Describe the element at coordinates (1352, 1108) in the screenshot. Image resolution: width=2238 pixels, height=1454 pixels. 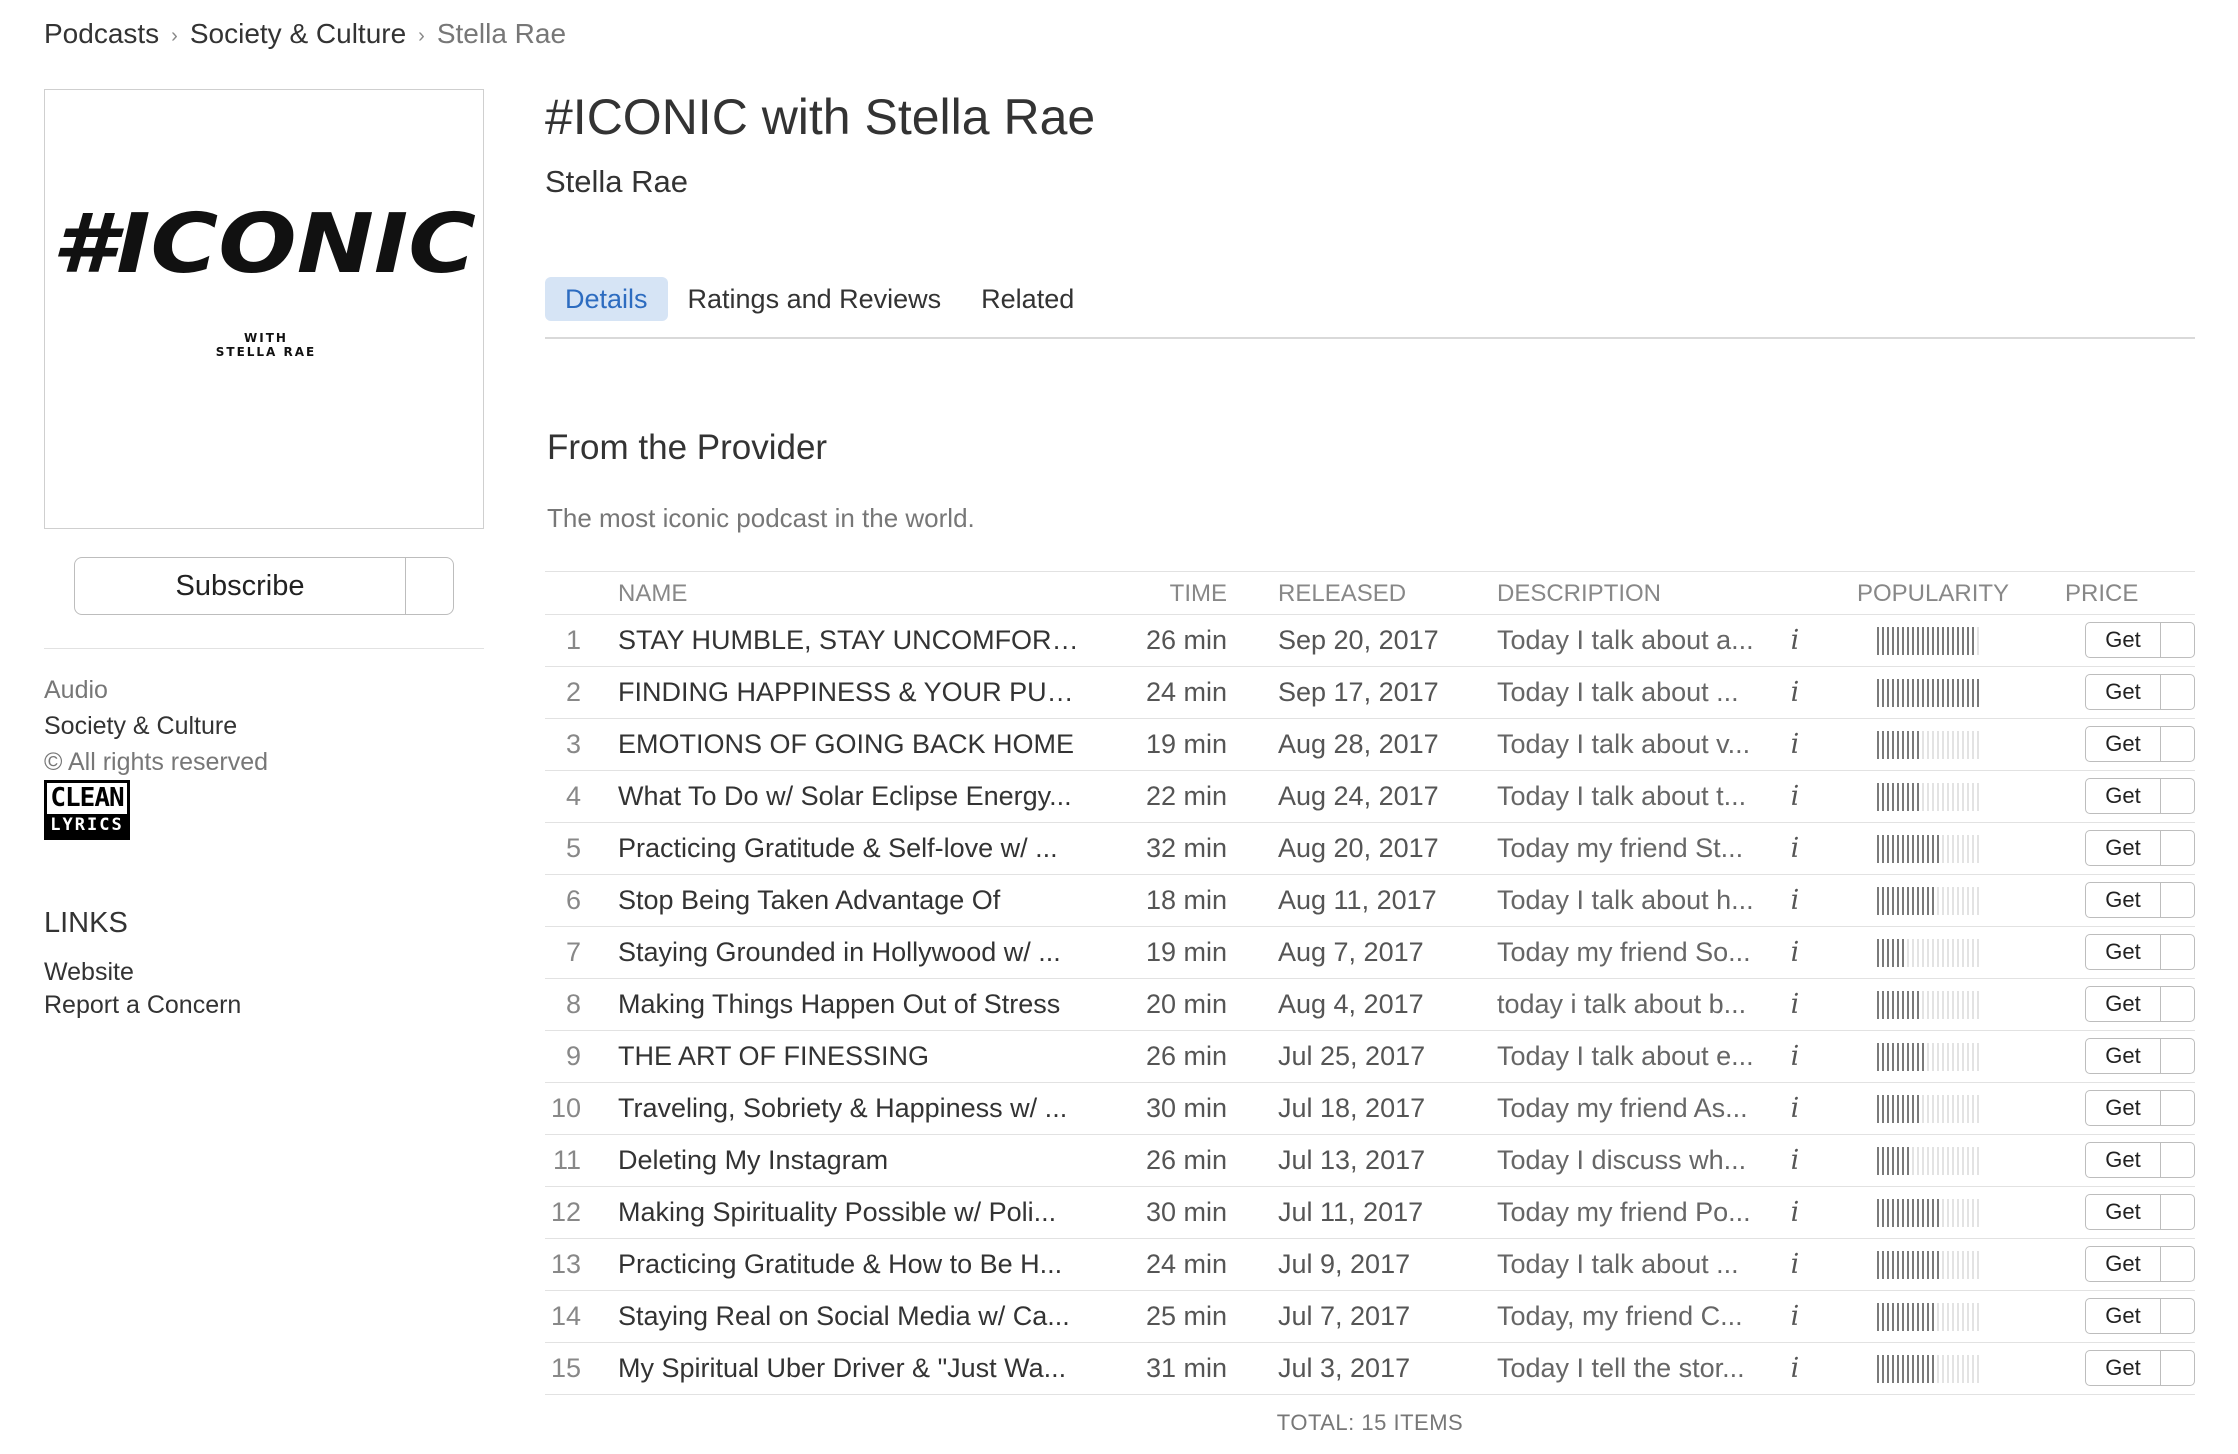
I see `episode-released: Jul 18, 2017` at that location.